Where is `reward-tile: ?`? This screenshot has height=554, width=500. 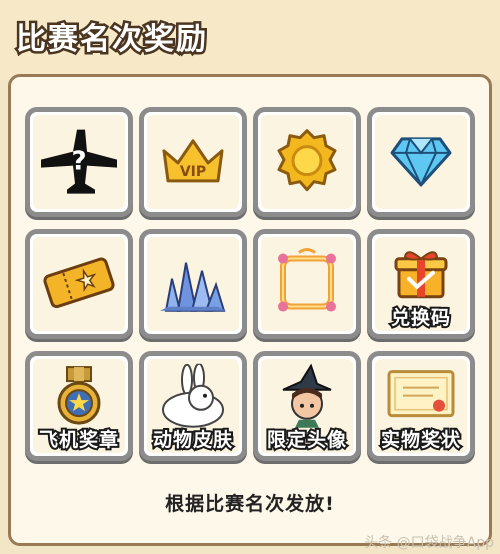
reward-tile: ? is located at coordinates (79, 162).